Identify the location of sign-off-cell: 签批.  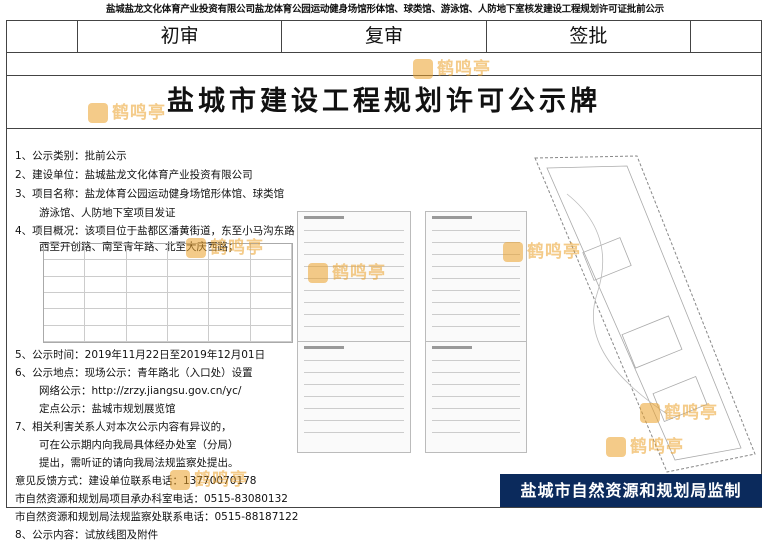
(587, 36).